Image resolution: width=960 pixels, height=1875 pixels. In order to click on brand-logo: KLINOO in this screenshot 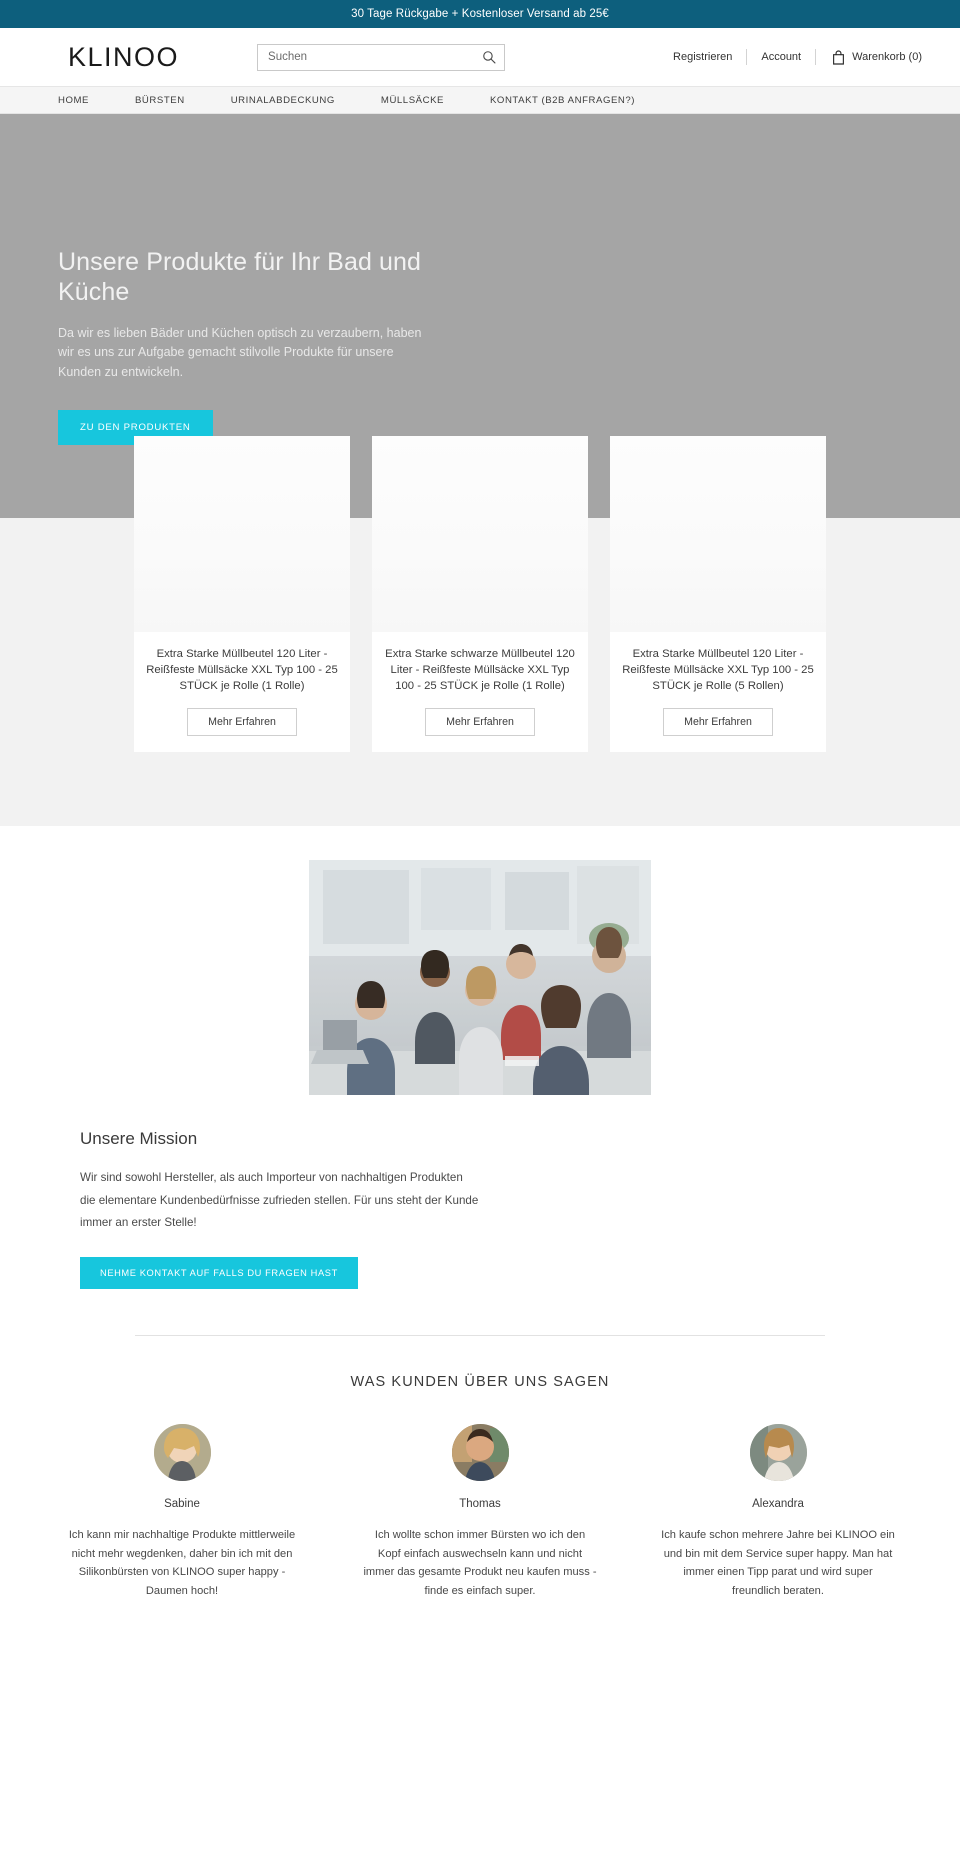, I will do `click(123, 57)`.